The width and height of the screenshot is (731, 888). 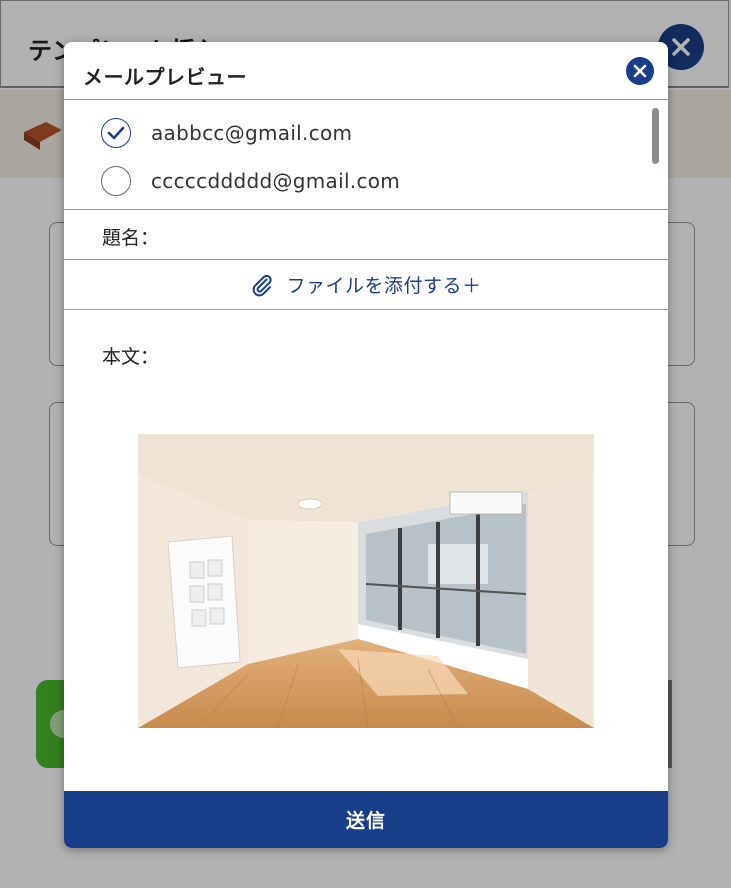 What do you see at coordinates (165, 77) in the screenshot?
I see `modal-title: メールプレビュー` at bounding box center [165, 77].